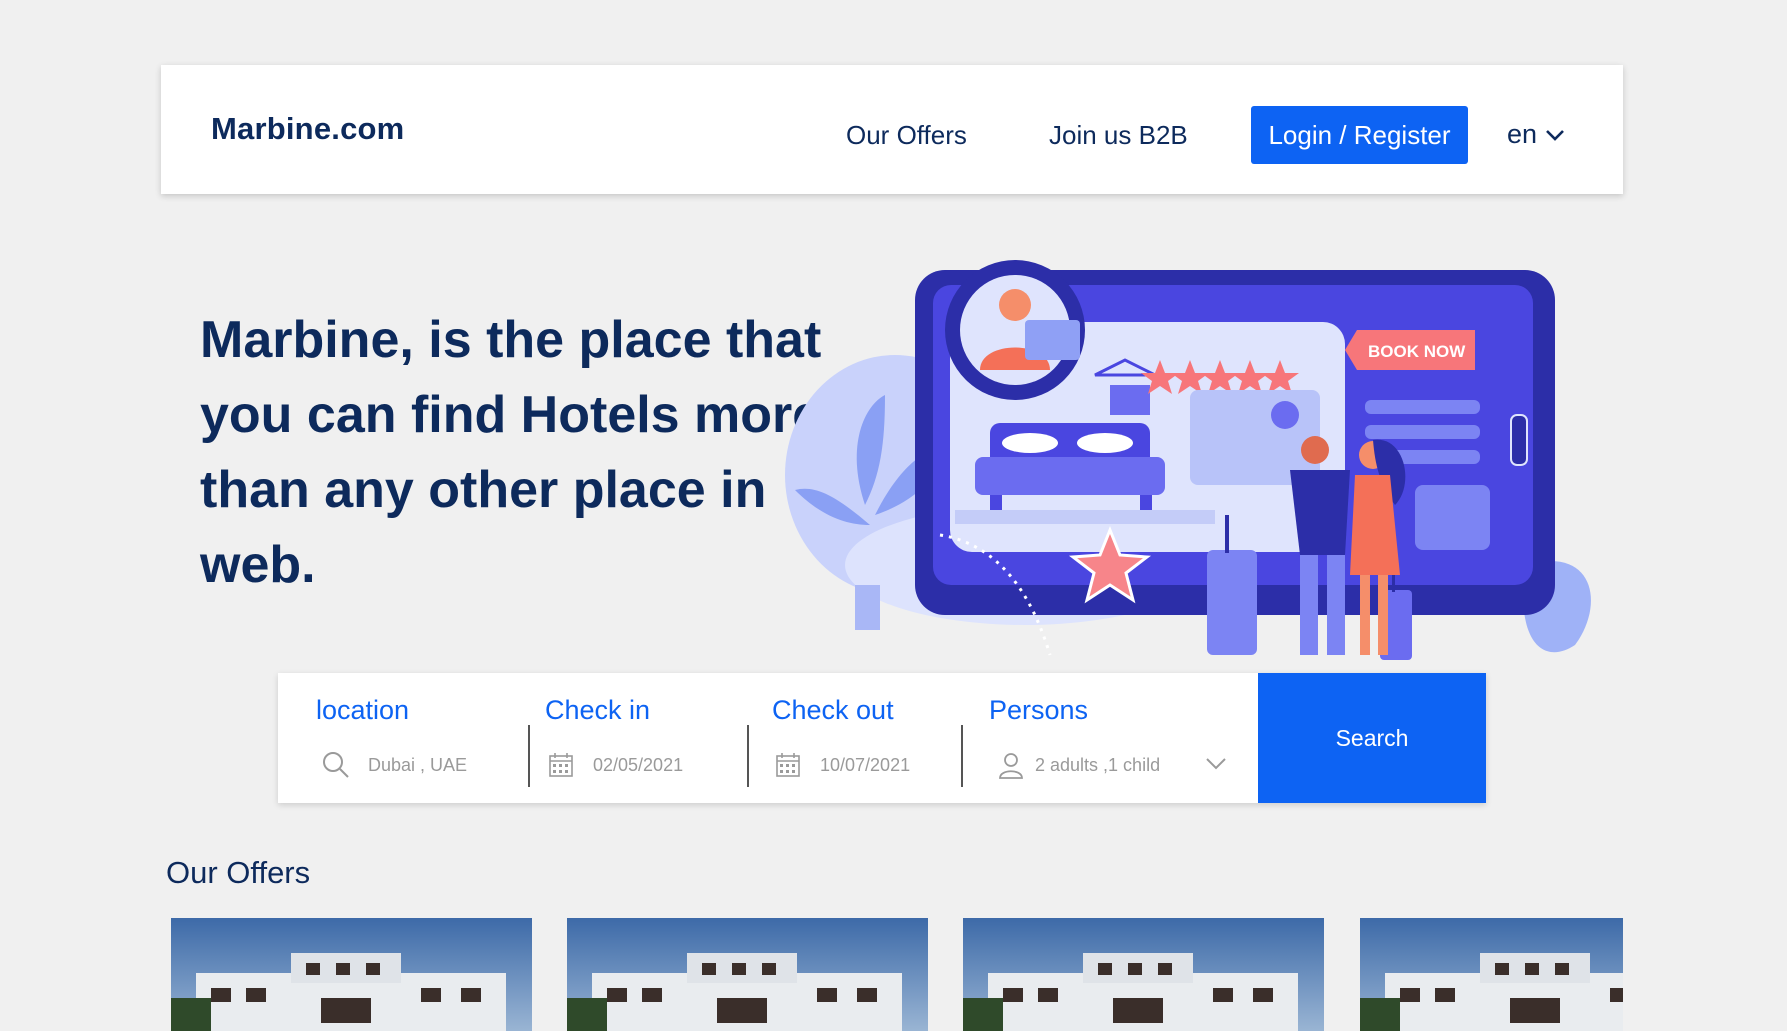 The width and height of the screenshot is (1787, 1031). Describe the element at coordinates (307, 129) in the screenshot. I see `site-logo: Marbine.com` at that location.